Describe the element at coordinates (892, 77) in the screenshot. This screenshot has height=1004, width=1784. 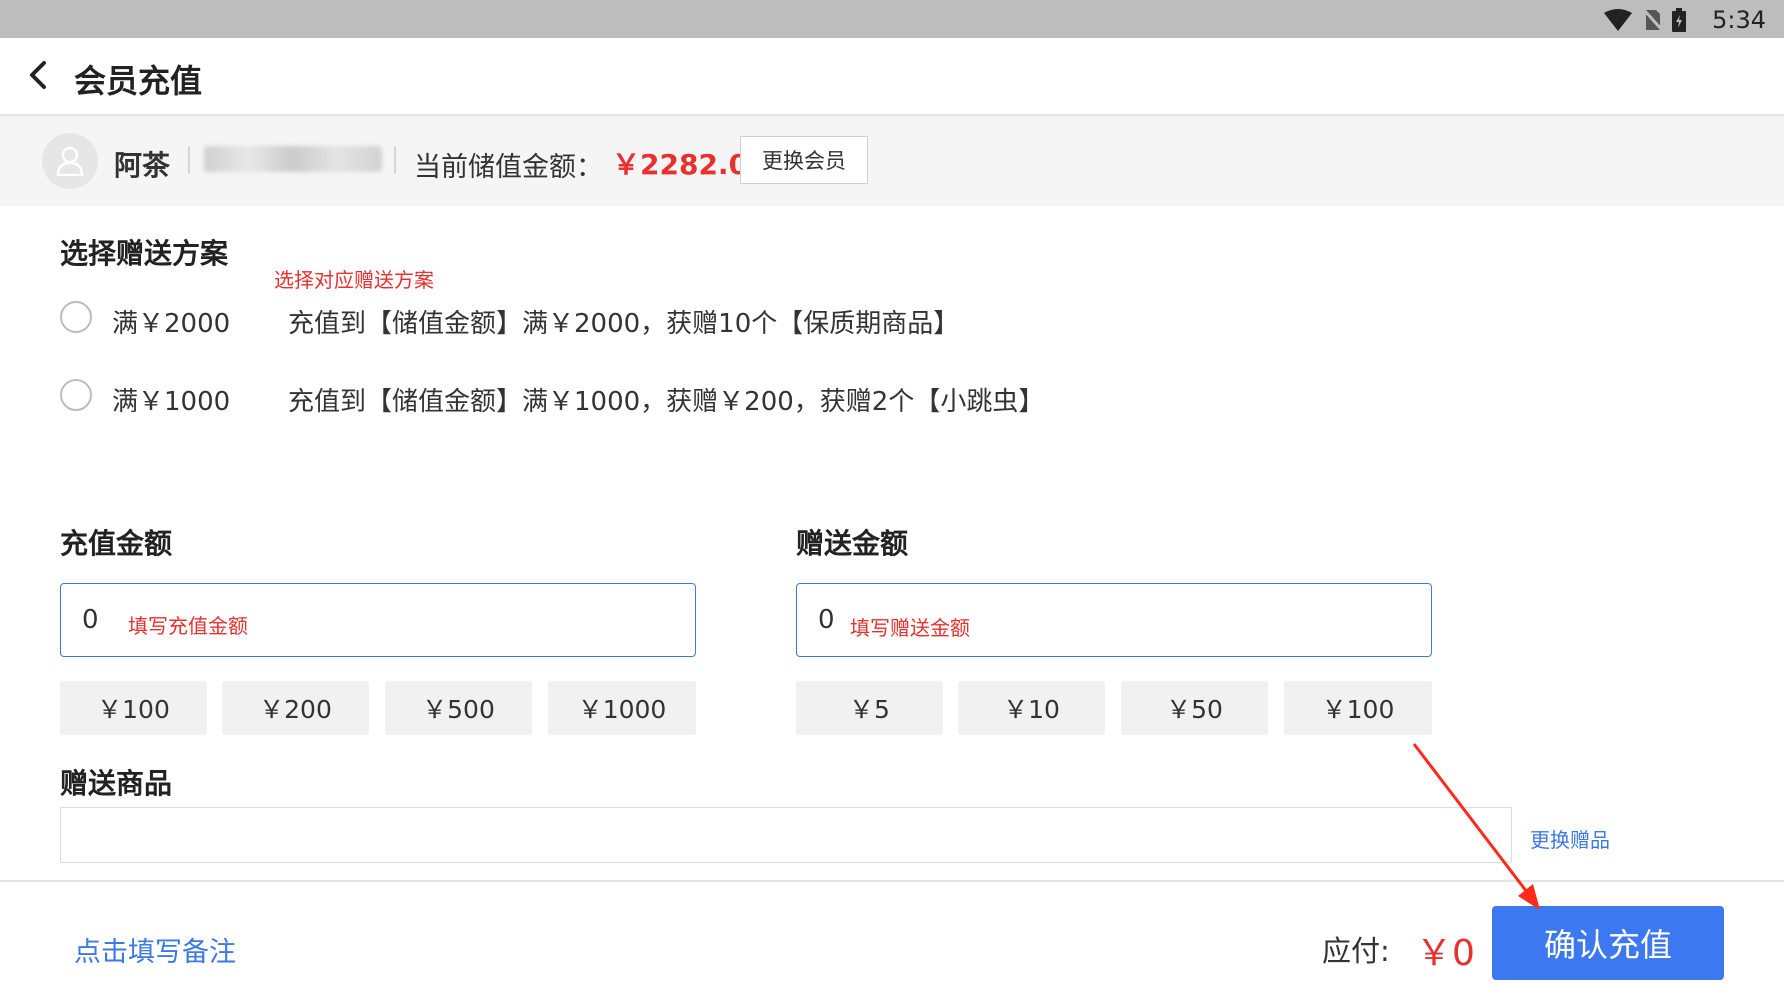
I see `app-bar` at that location.